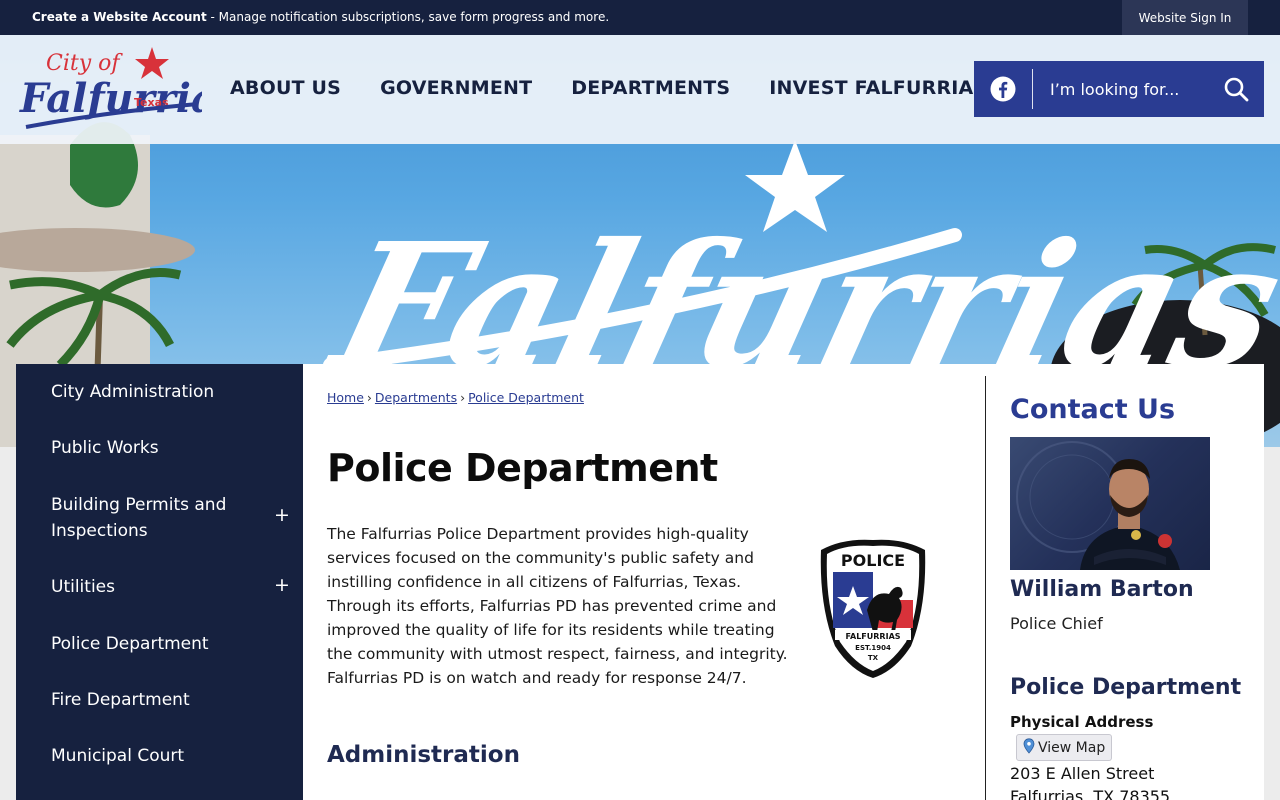  Describe the element at coordinates (139, 518) in the screenshot. I see `sidebar-item-label: Building Permits and Inspections` at that location.